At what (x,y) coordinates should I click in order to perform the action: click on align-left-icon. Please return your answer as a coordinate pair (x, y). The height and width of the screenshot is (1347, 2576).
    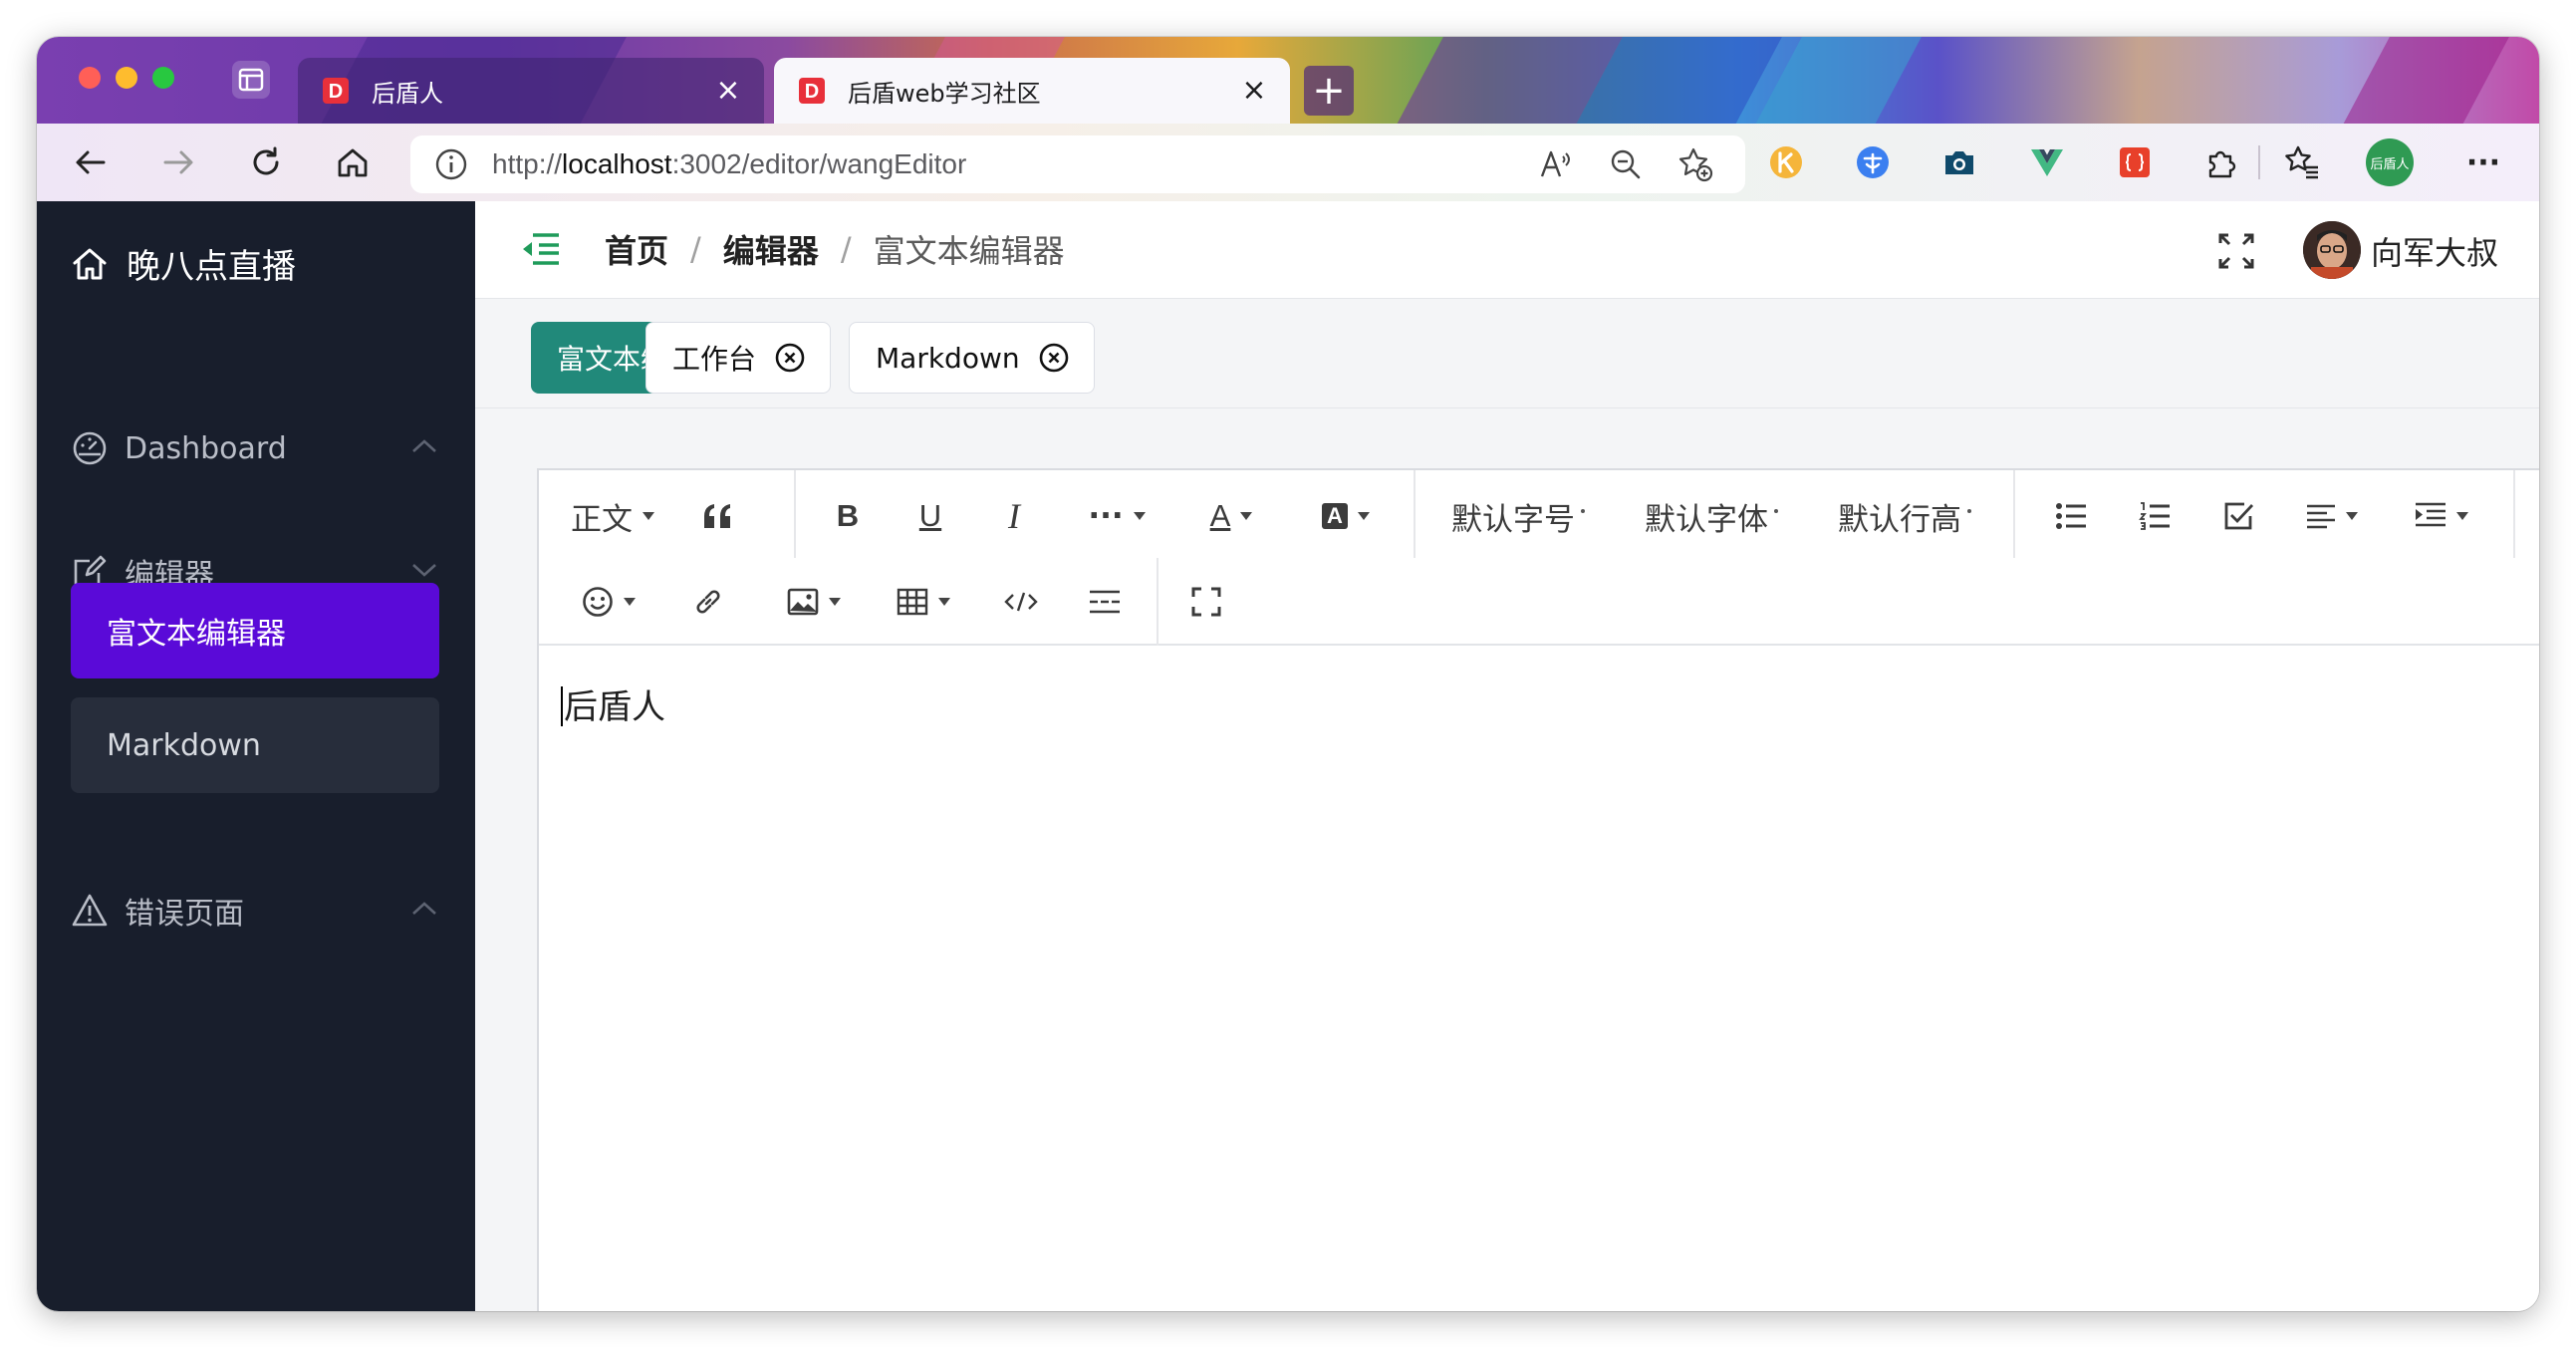
    Looking at the image, I should click on (2321, 516).